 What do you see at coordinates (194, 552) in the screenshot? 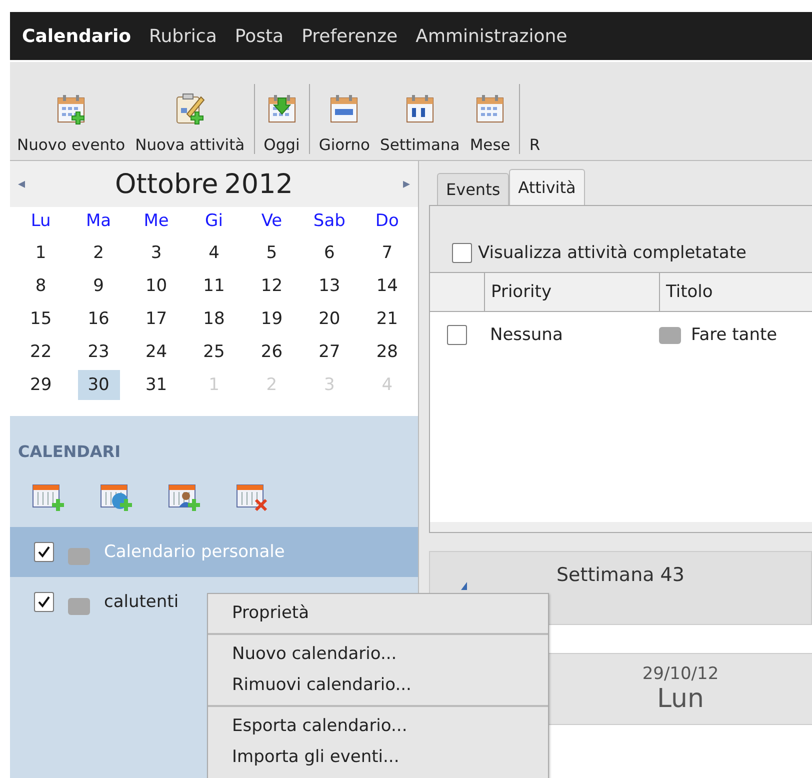
I see `calendar-name: Calendario personale` at bounding box center [194, 552].